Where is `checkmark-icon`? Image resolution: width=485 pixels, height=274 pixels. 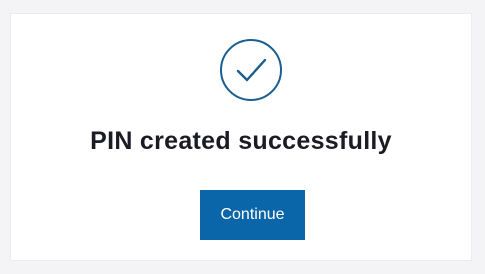 checkmark-icon is located at coordinates (251, 70).